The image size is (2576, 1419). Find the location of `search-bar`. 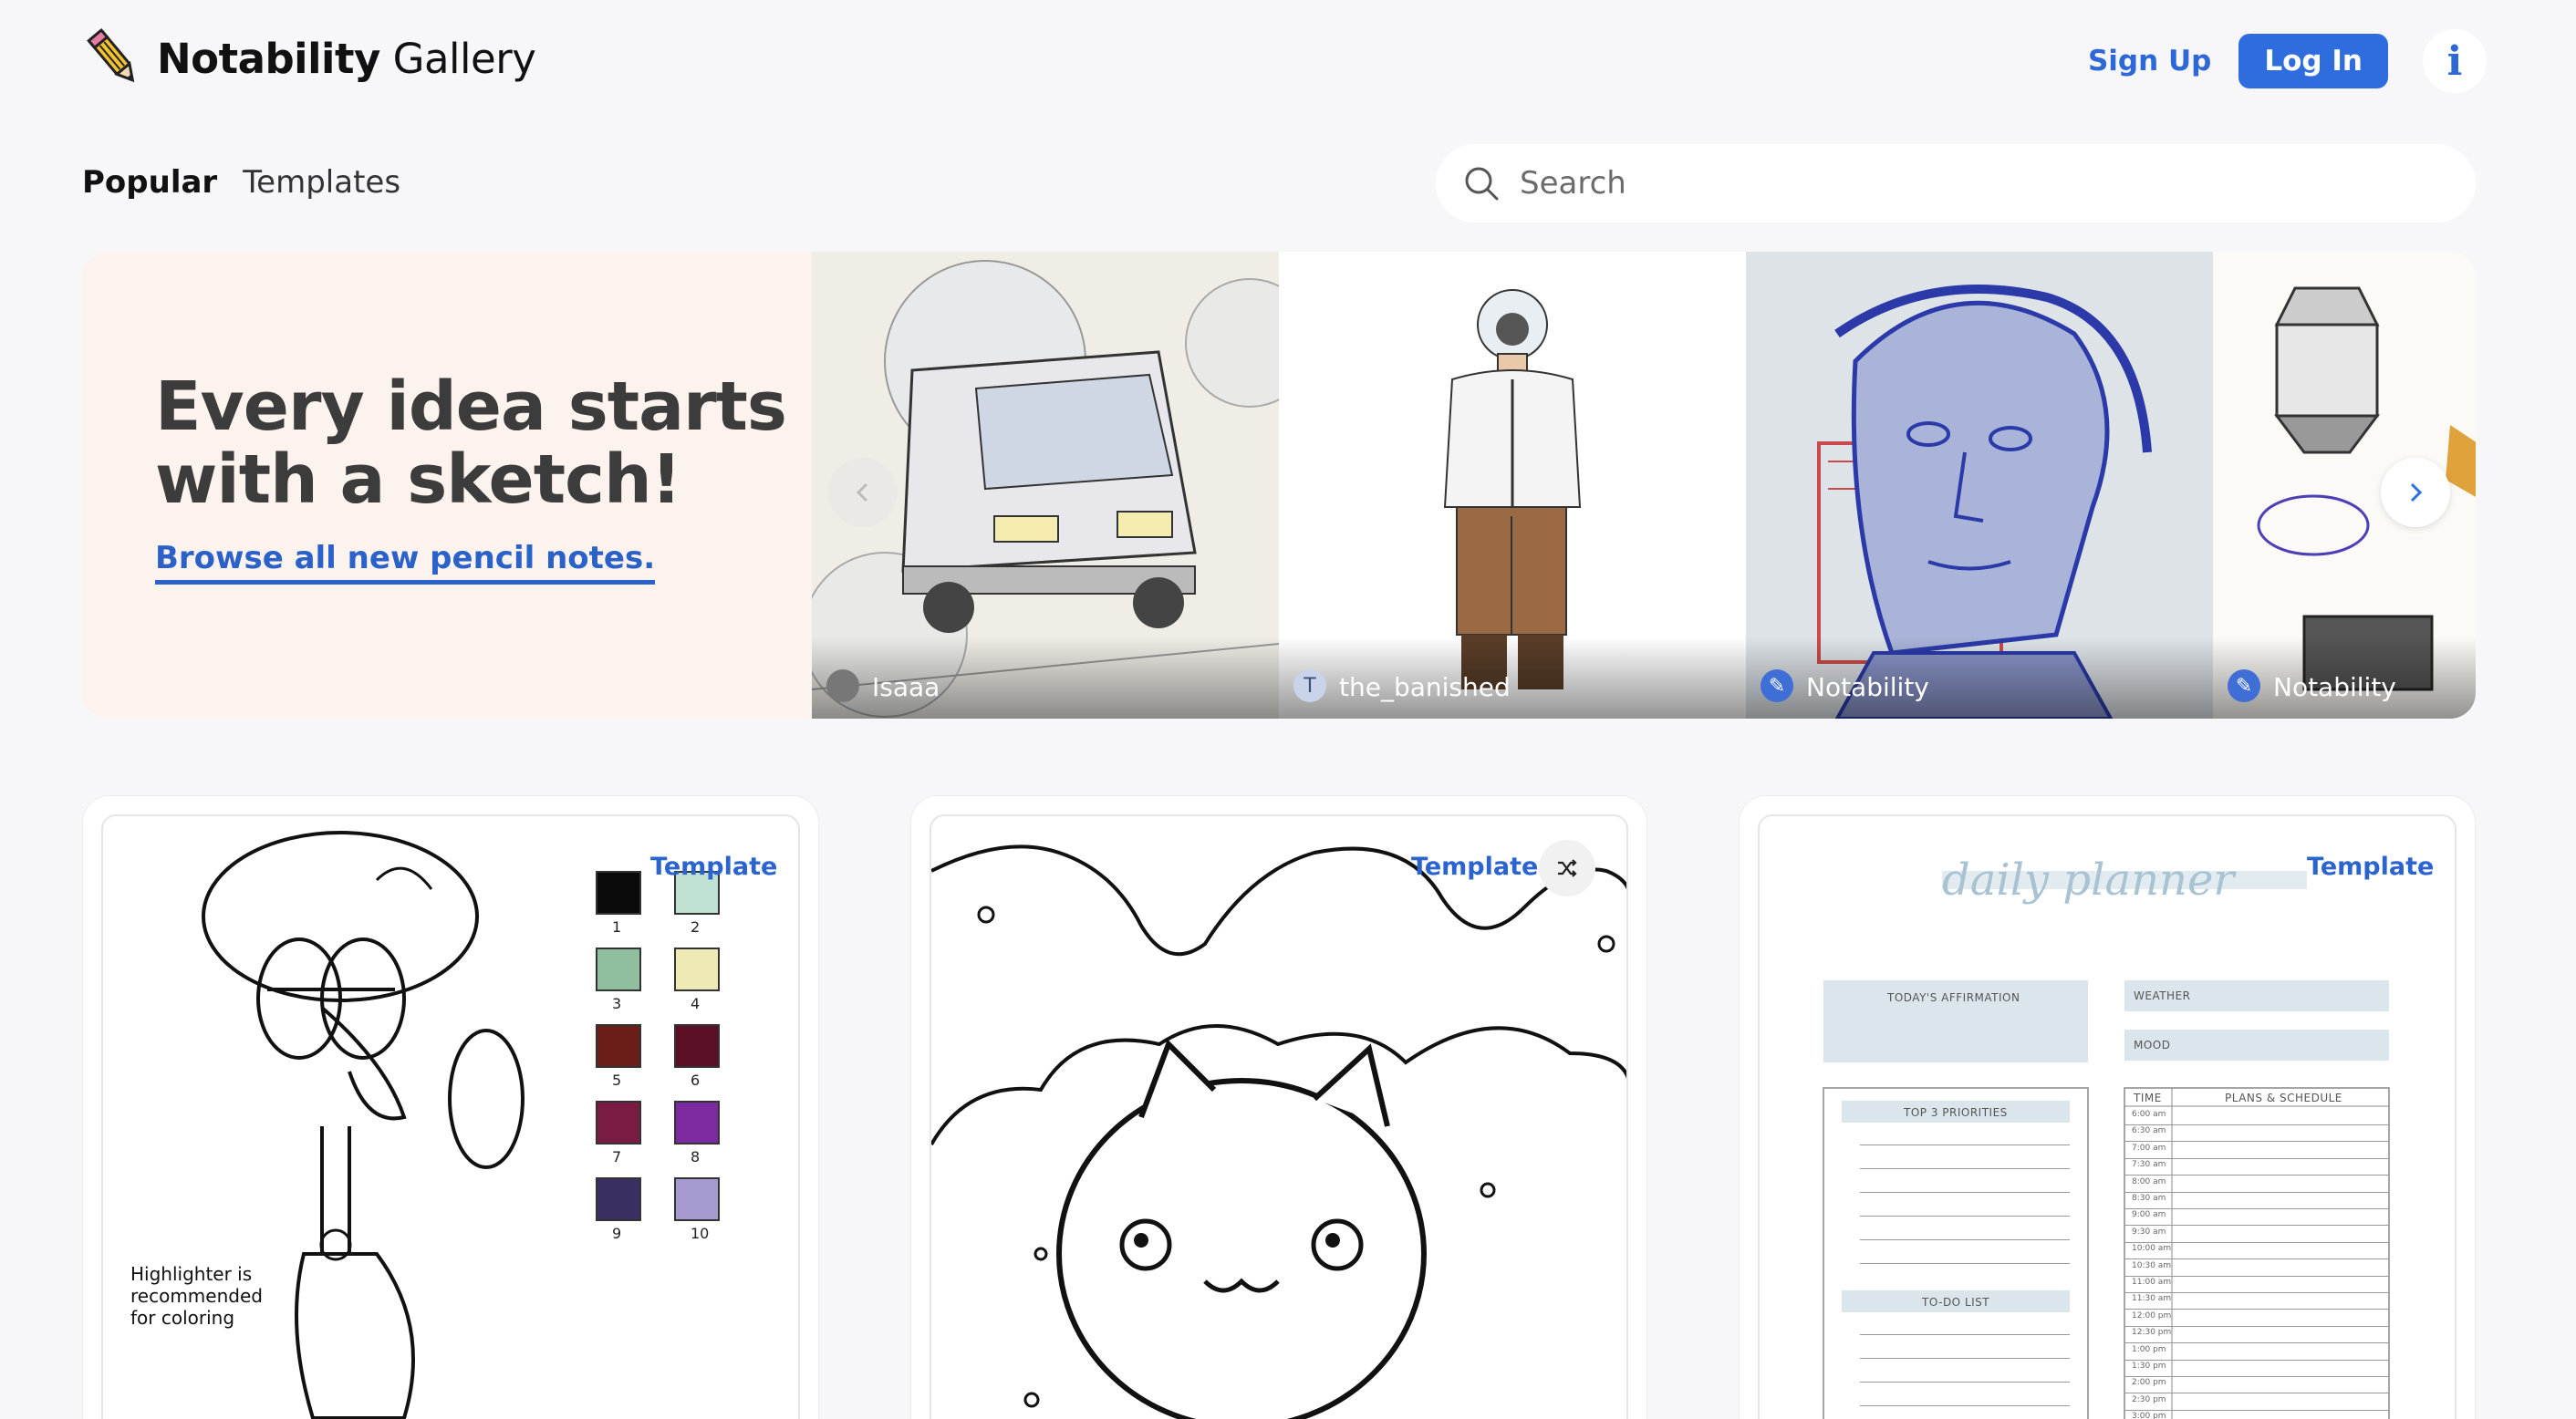

search-bar is located at coordinates (1956, 183).